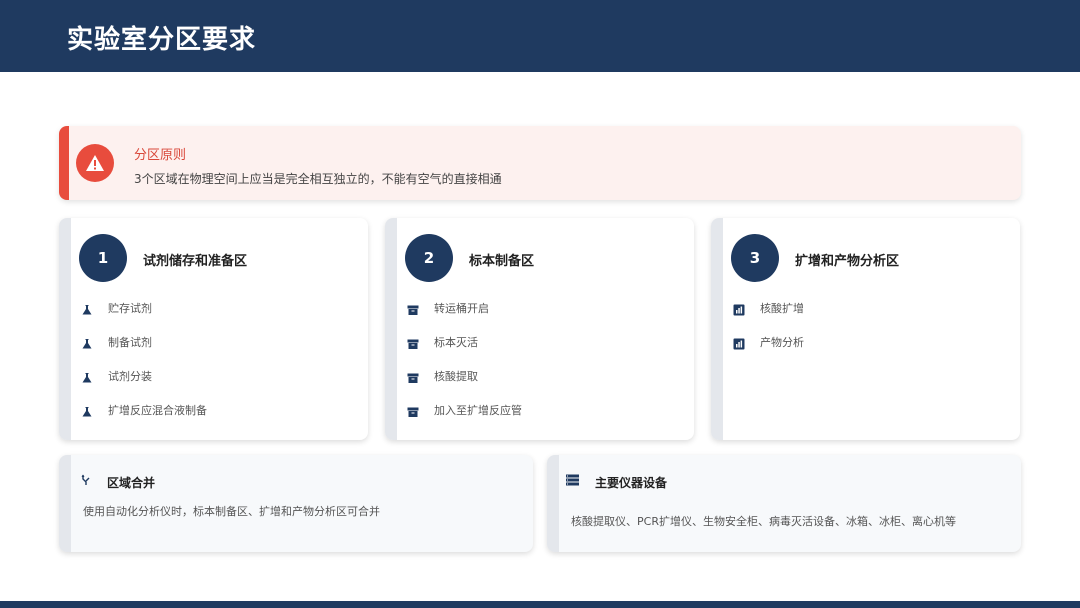 The image size is (1080, 608). I want to click on alert-accent-stripe, so click(64, 163).